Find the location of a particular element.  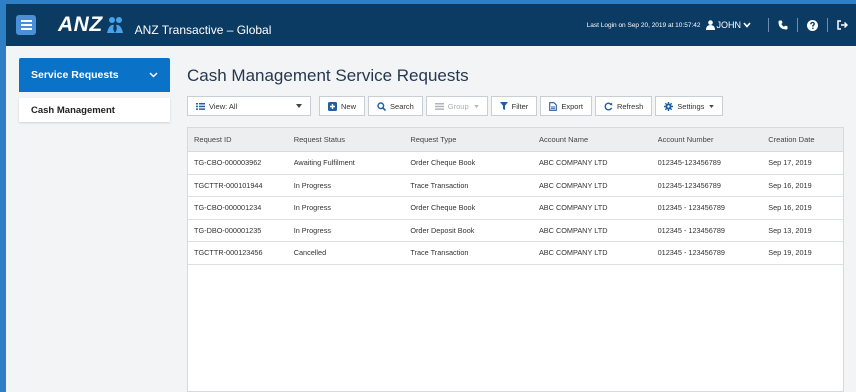

creation-date-cell: Sep 17, 2019 is located at coordinates (790, 163).